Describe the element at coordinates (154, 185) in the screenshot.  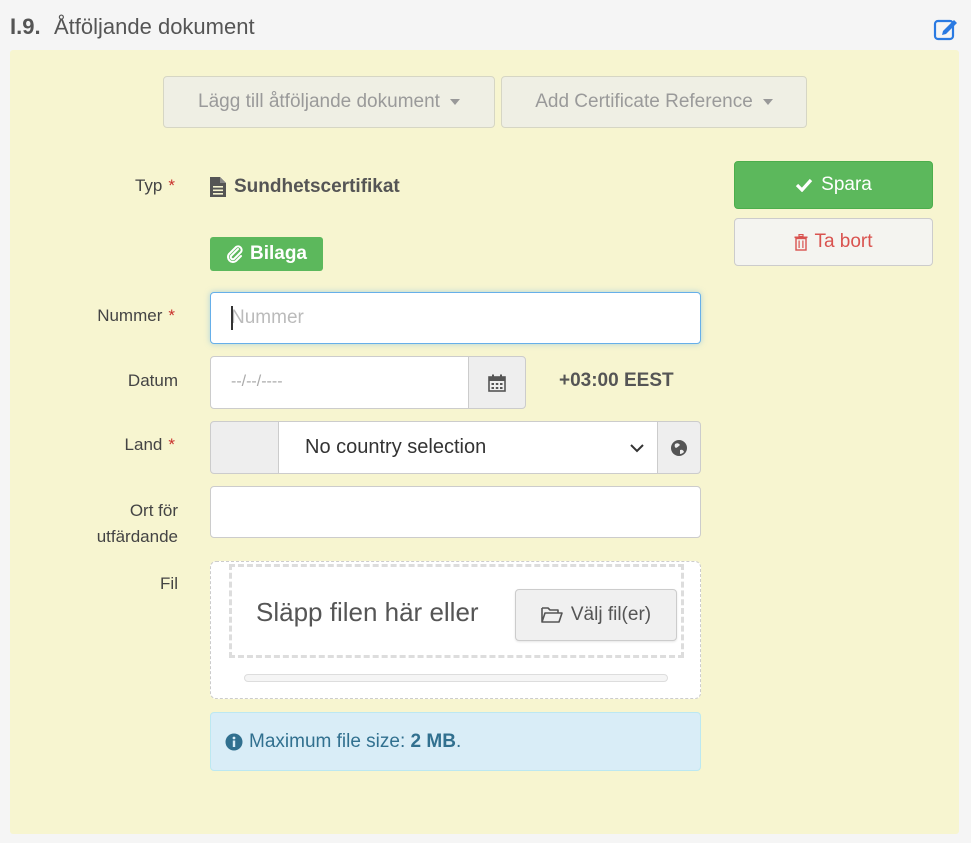
I see `typ-label: Typ *` at that location.